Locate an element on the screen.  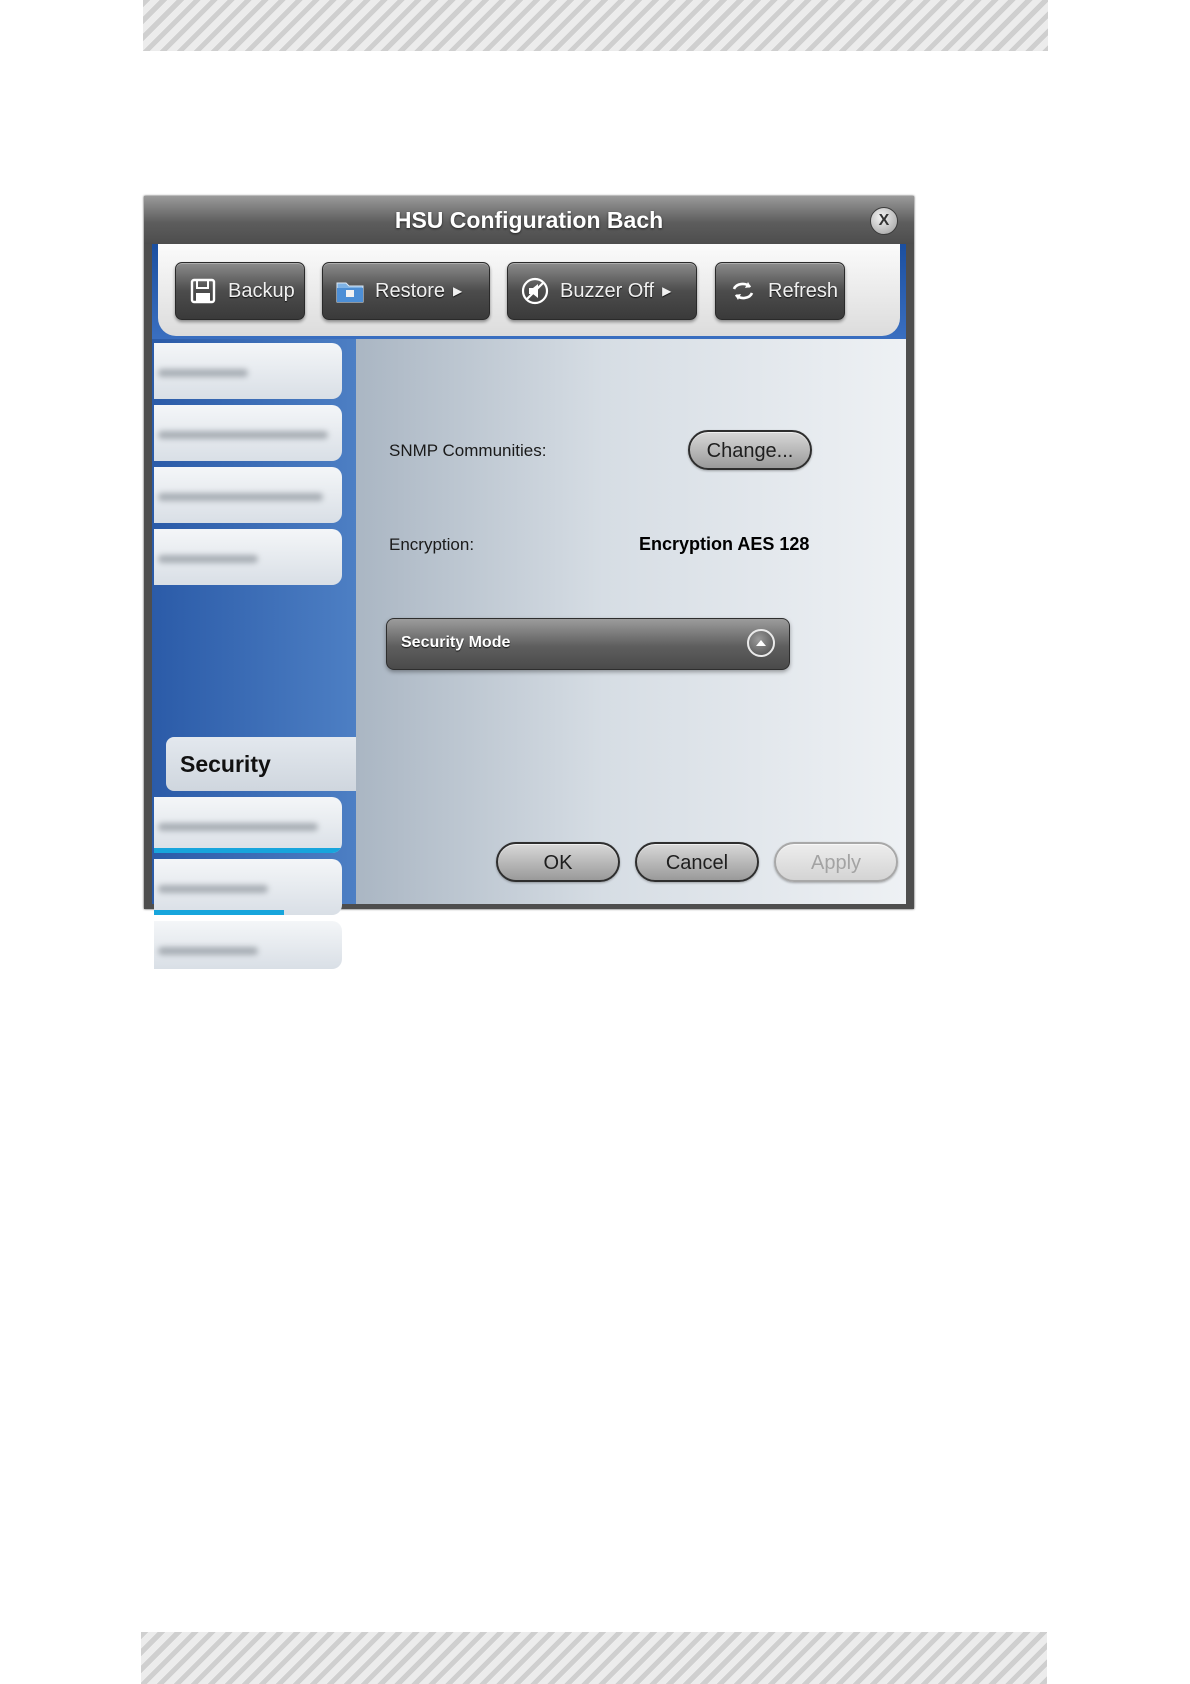
window-title: HSU Configuration Bach is located at coordinates (529, 220).